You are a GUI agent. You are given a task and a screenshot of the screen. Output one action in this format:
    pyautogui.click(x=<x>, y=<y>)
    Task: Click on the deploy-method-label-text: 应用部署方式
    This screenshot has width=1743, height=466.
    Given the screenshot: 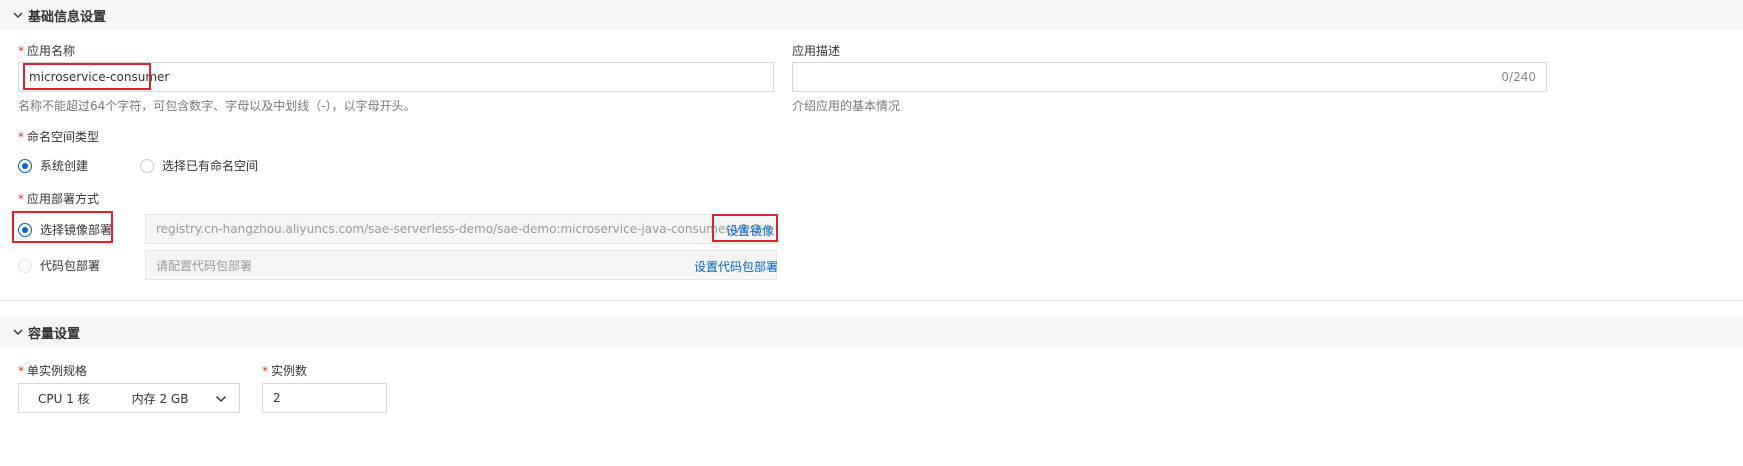 What is the action you would take?
    pyautogui.click(x=63, y=199)
    